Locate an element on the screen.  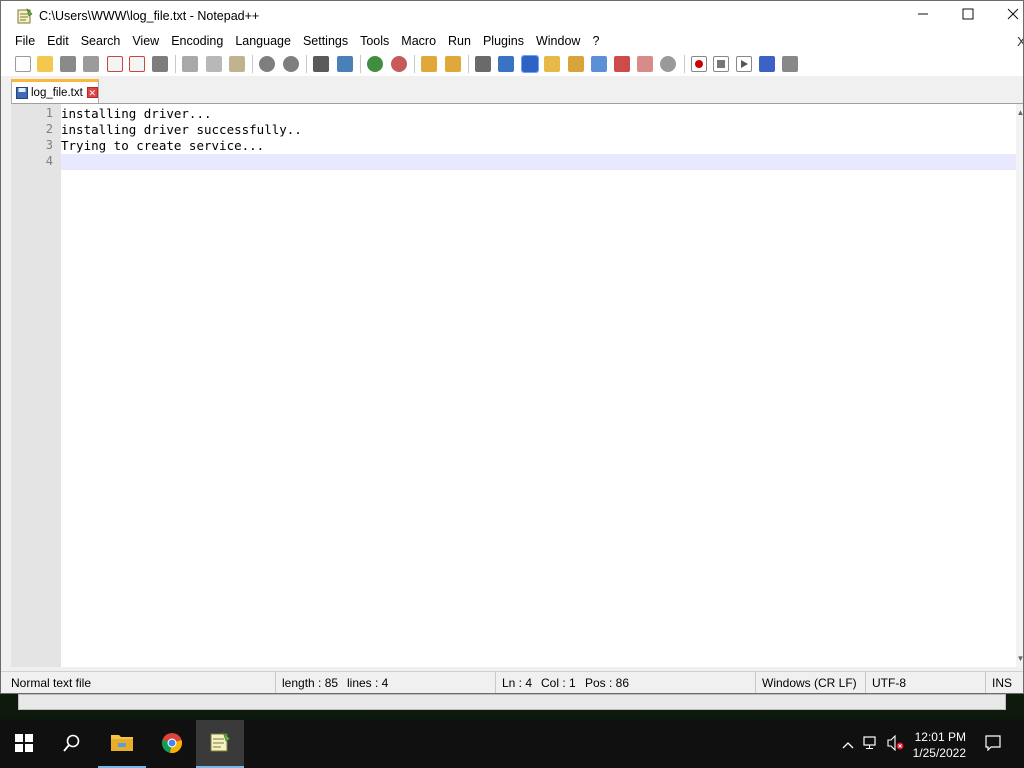
maximize-icon is located at coordinates (968, 16).